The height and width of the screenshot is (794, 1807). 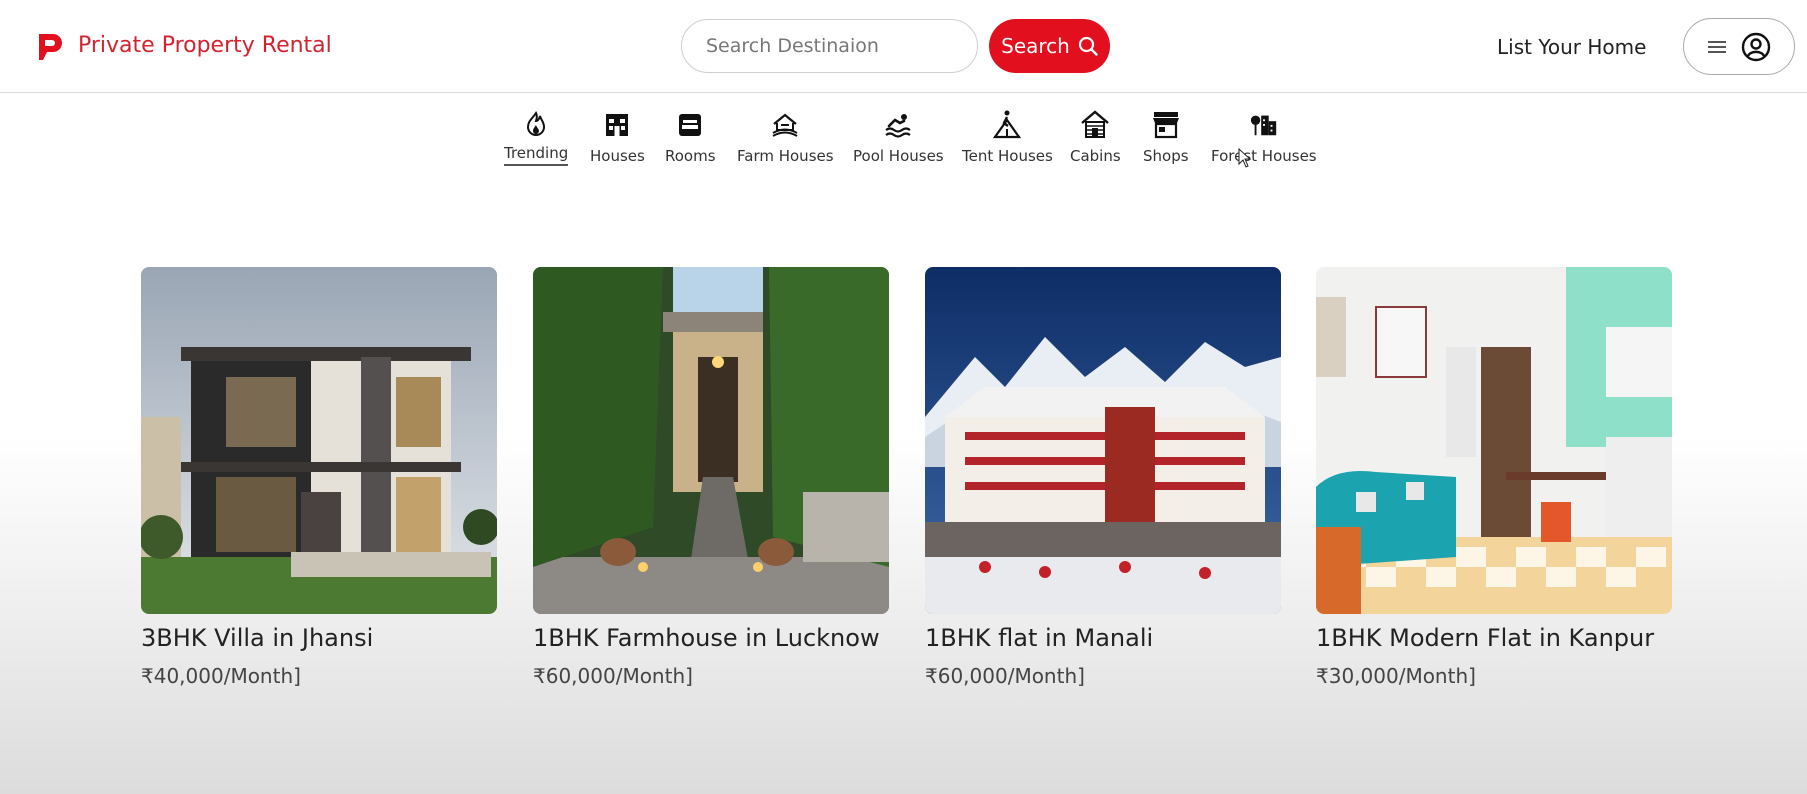 I want to click on category-label: Forest Houses, so click(x=1264, y=156).